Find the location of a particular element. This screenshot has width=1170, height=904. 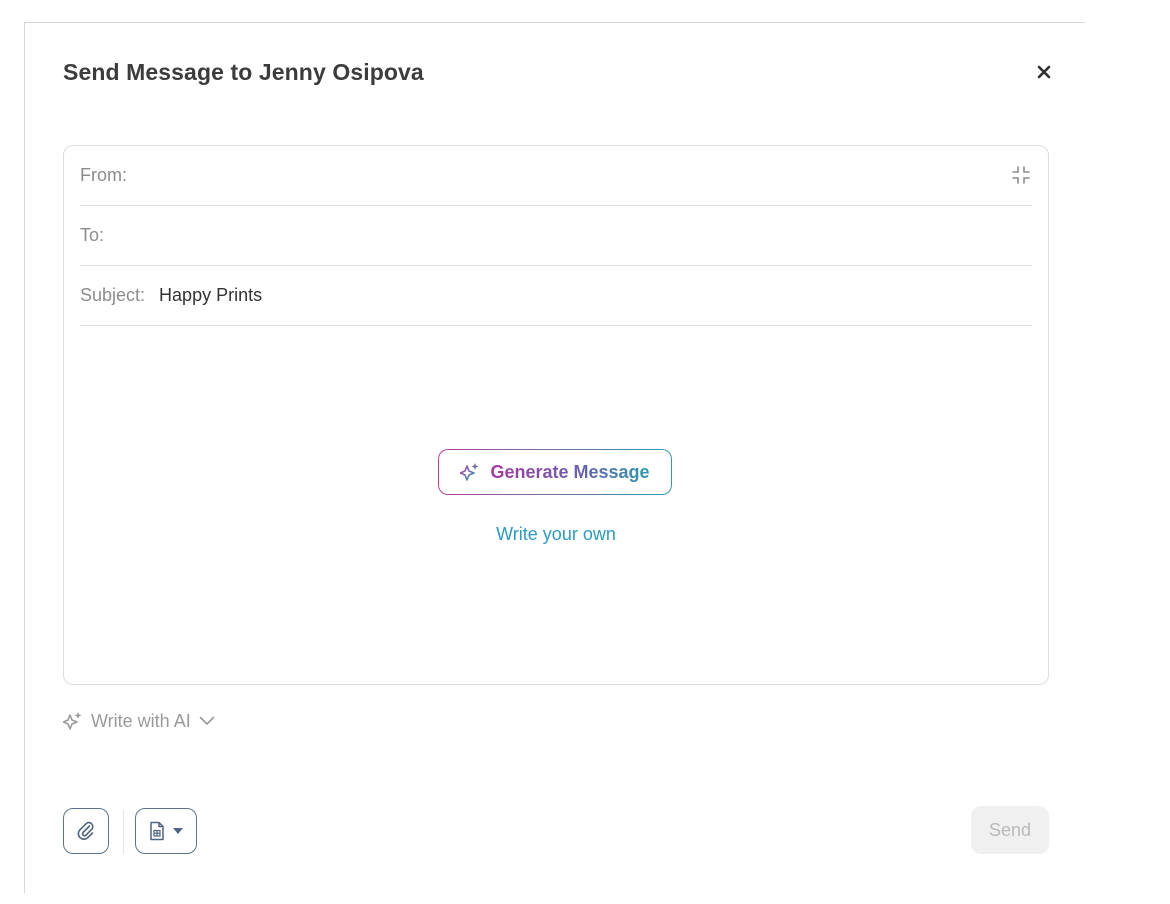

subject-field: Subject: Happy Prints is located at coordinates (556, 296).